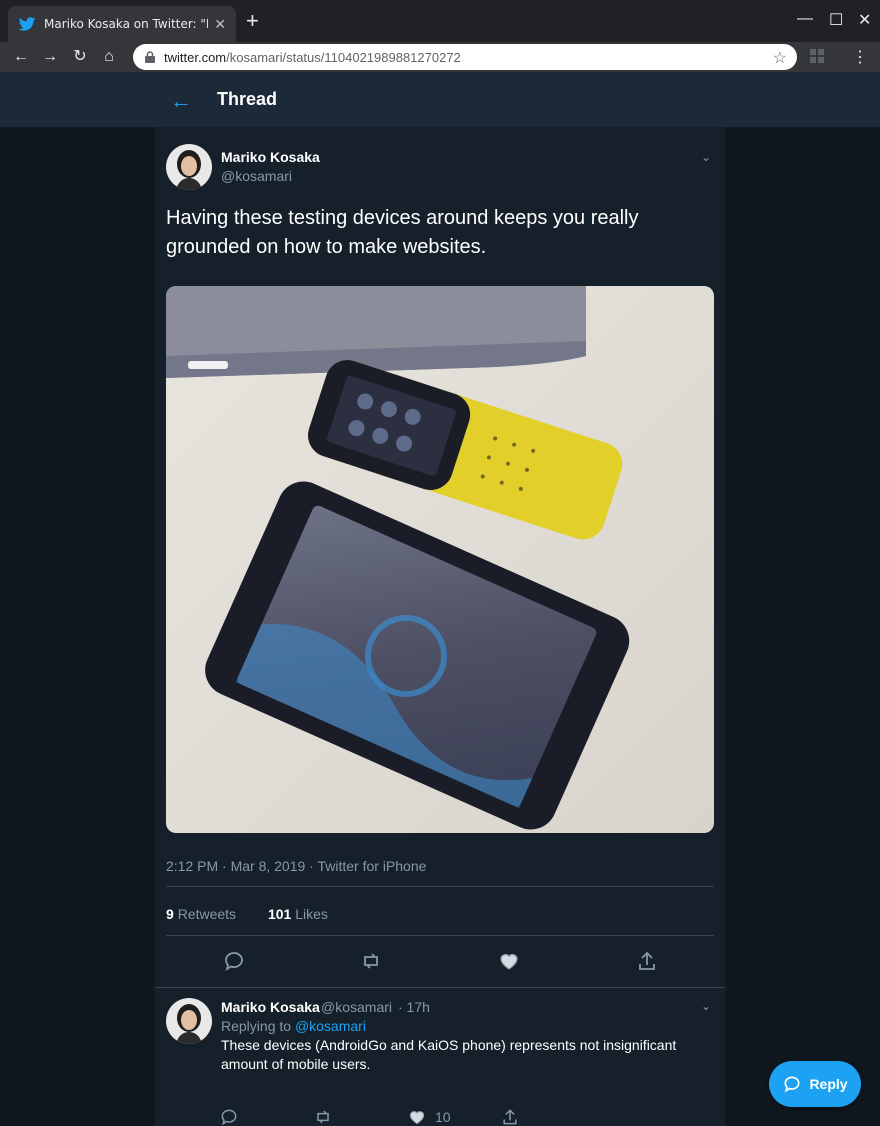 The height and width of the screenshot is (1126, 880). Describe the element at coordinates (817, 56) in the screenshot. I see `extension-icon` at that location.